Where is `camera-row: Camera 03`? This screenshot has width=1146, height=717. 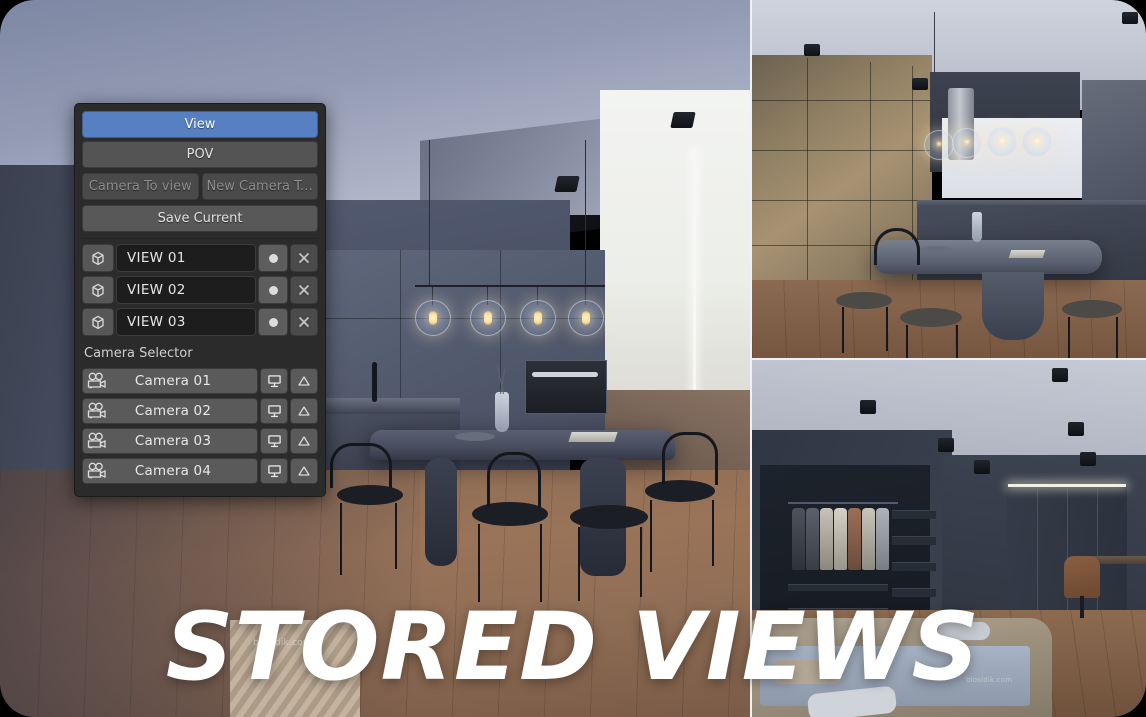 camera-row: Camera 03 is located at coordinates (200, 441).